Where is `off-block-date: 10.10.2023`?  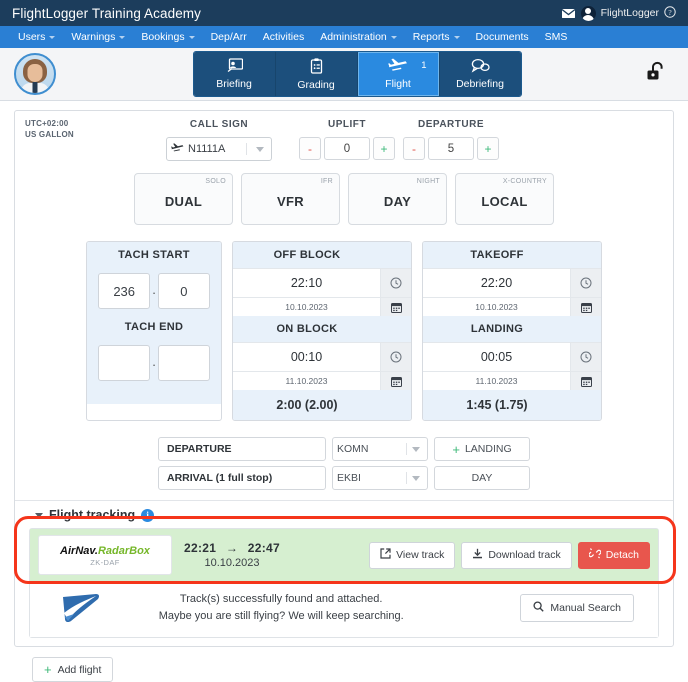
off-block-date: 10.10.2023 is located at coordinates (307, 307).